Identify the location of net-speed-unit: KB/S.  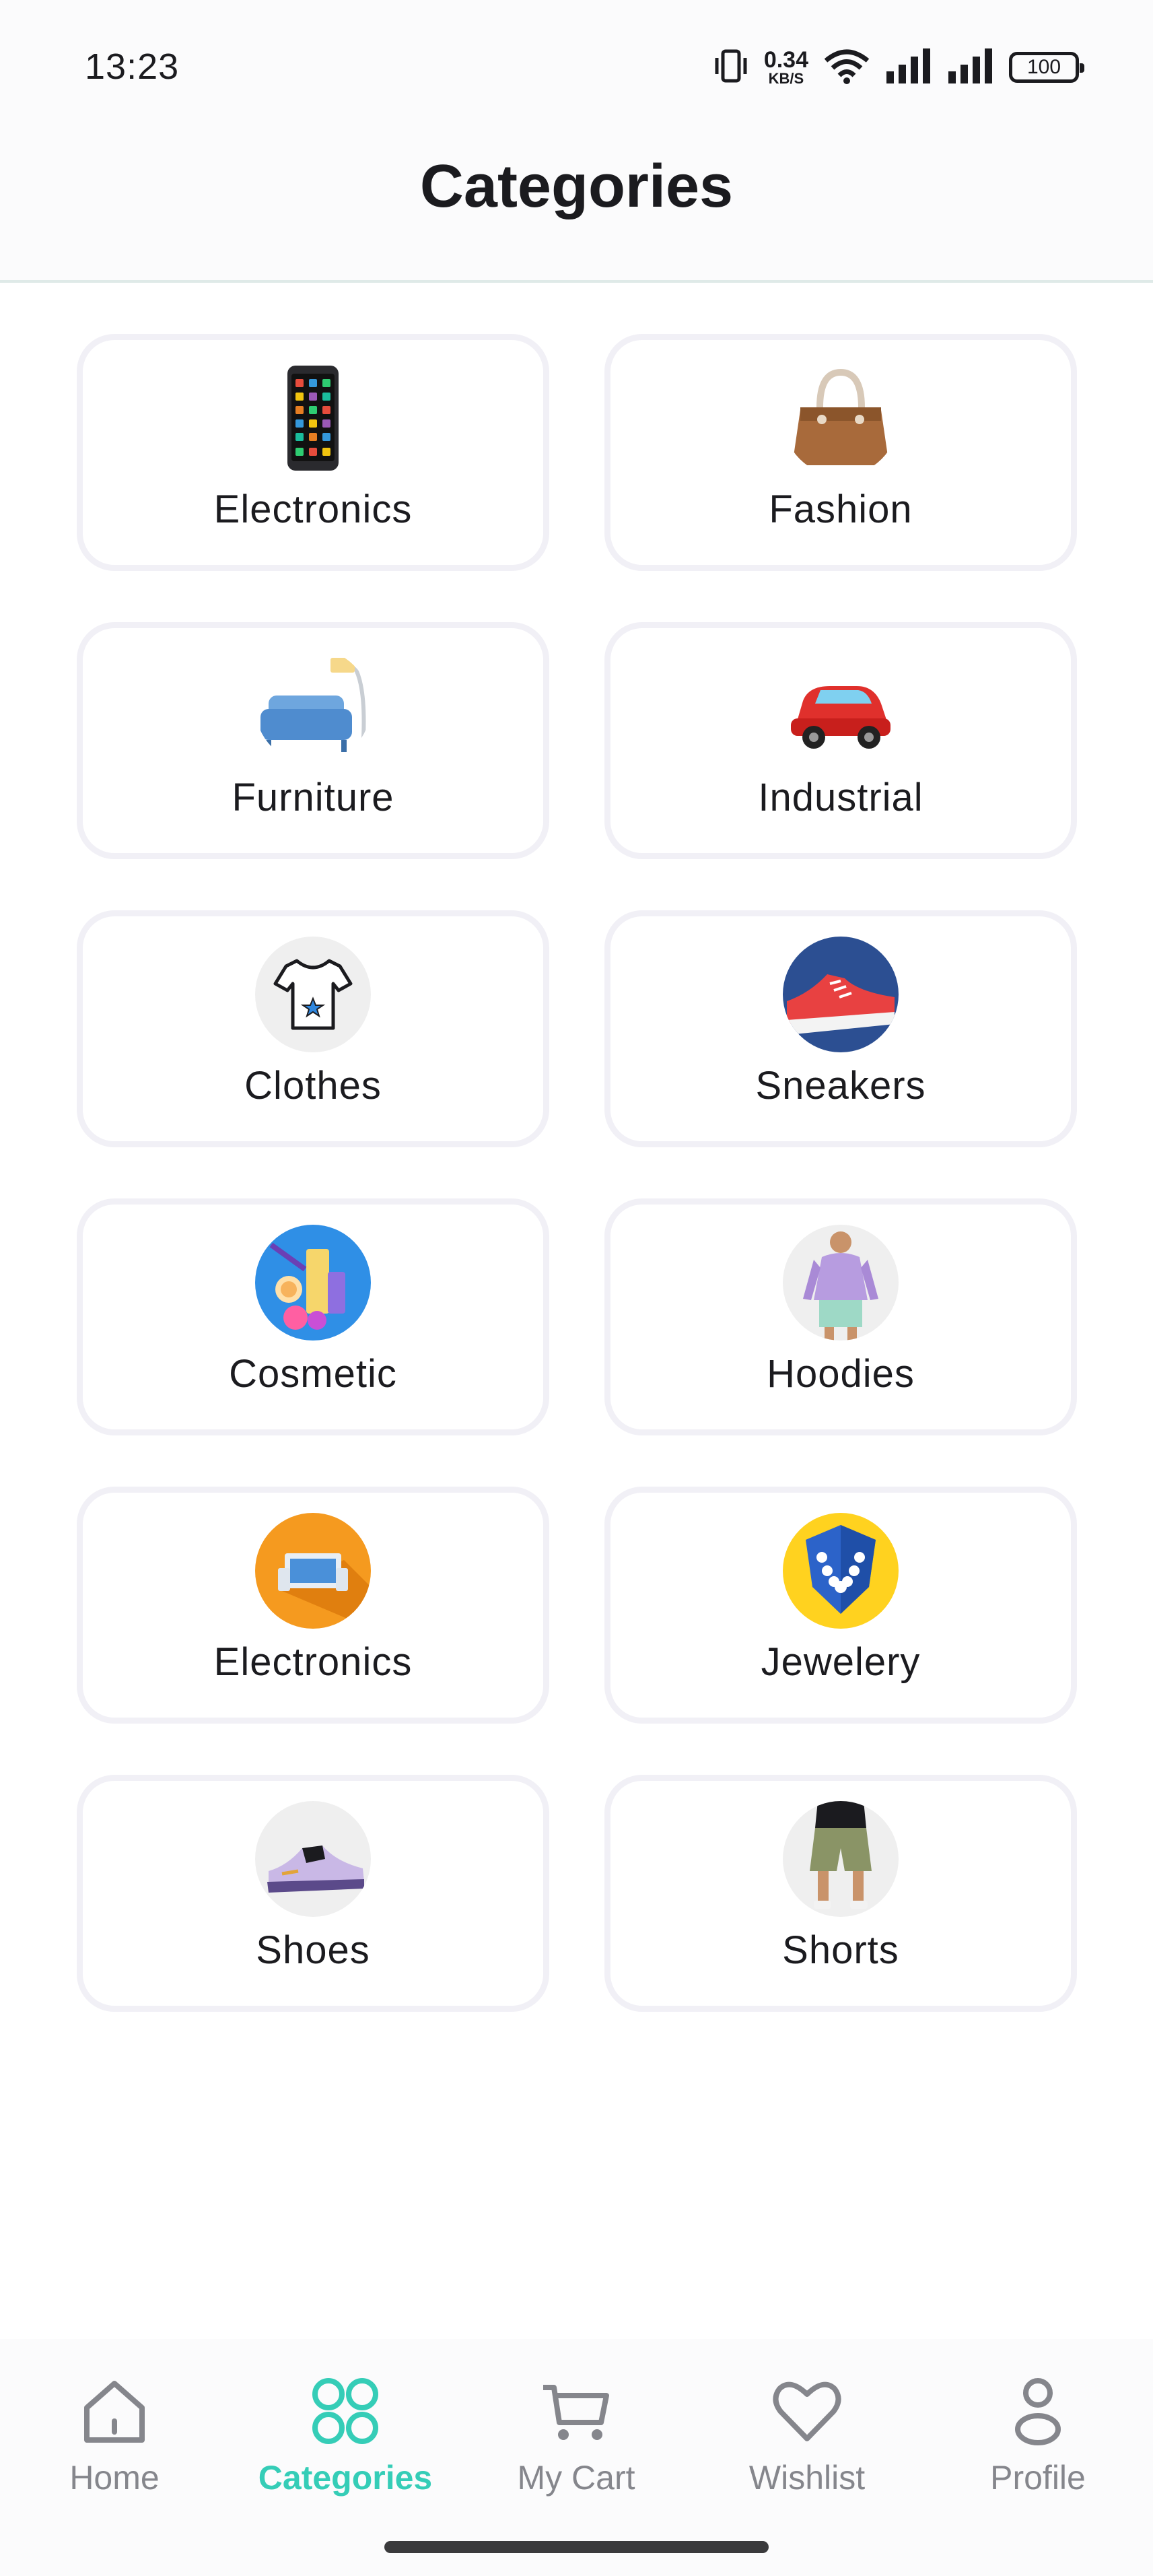
(786, 78).